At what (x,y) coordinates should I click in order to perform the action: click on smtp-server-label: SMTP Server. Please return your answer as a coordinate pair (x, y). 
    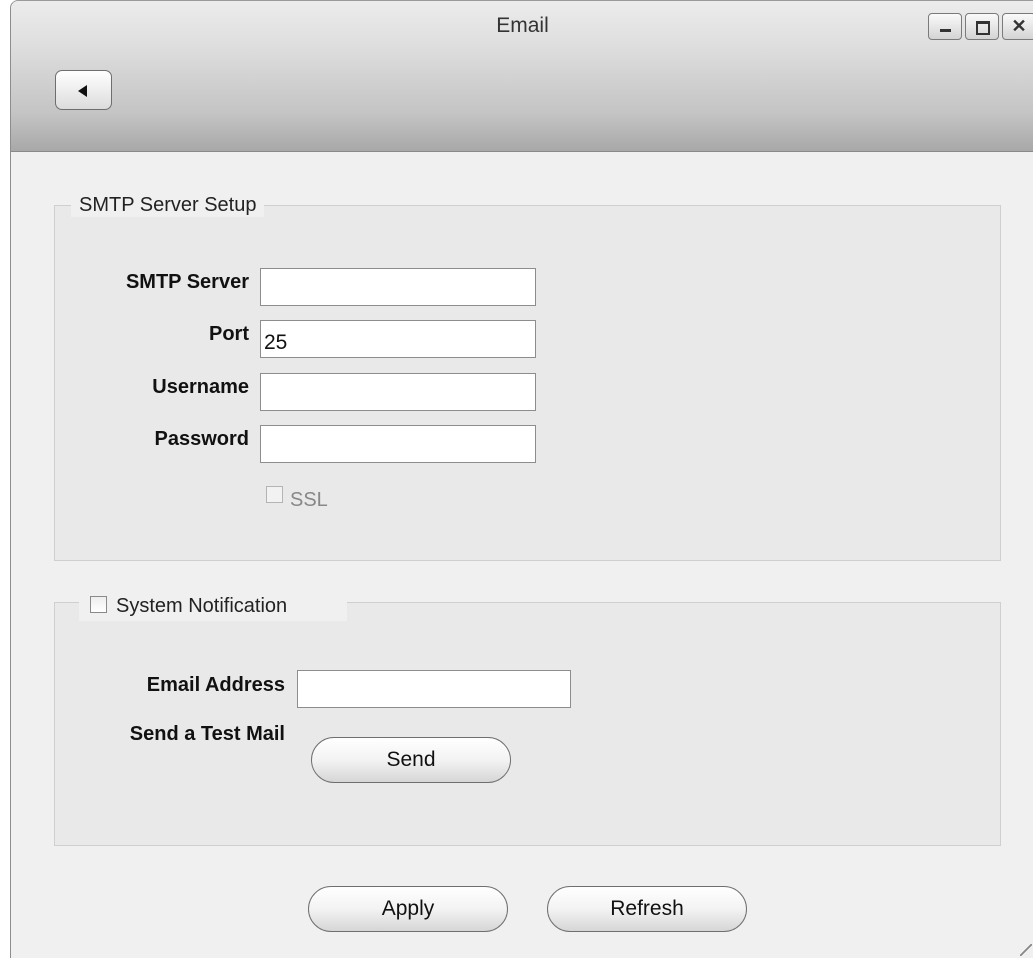
    Looking at the image, I should click on (187, 282).